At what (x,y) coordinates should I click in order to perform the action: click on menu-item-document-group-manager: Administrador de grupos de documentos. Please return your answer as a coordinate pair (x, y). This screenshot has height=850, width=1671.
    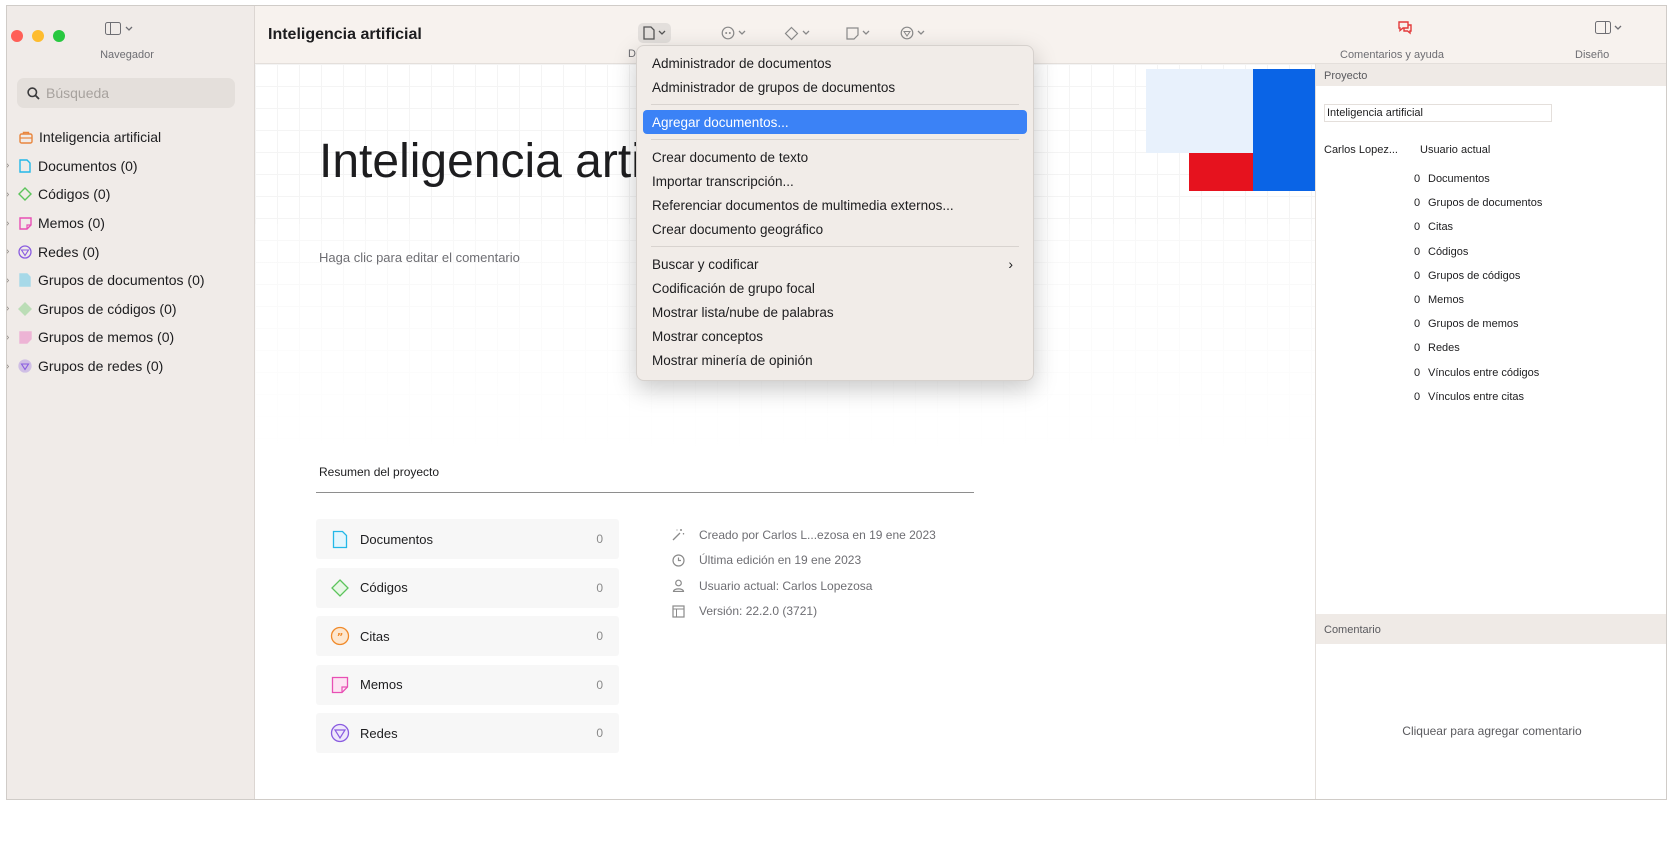
    Looking at the image, I should click on (835, 87).